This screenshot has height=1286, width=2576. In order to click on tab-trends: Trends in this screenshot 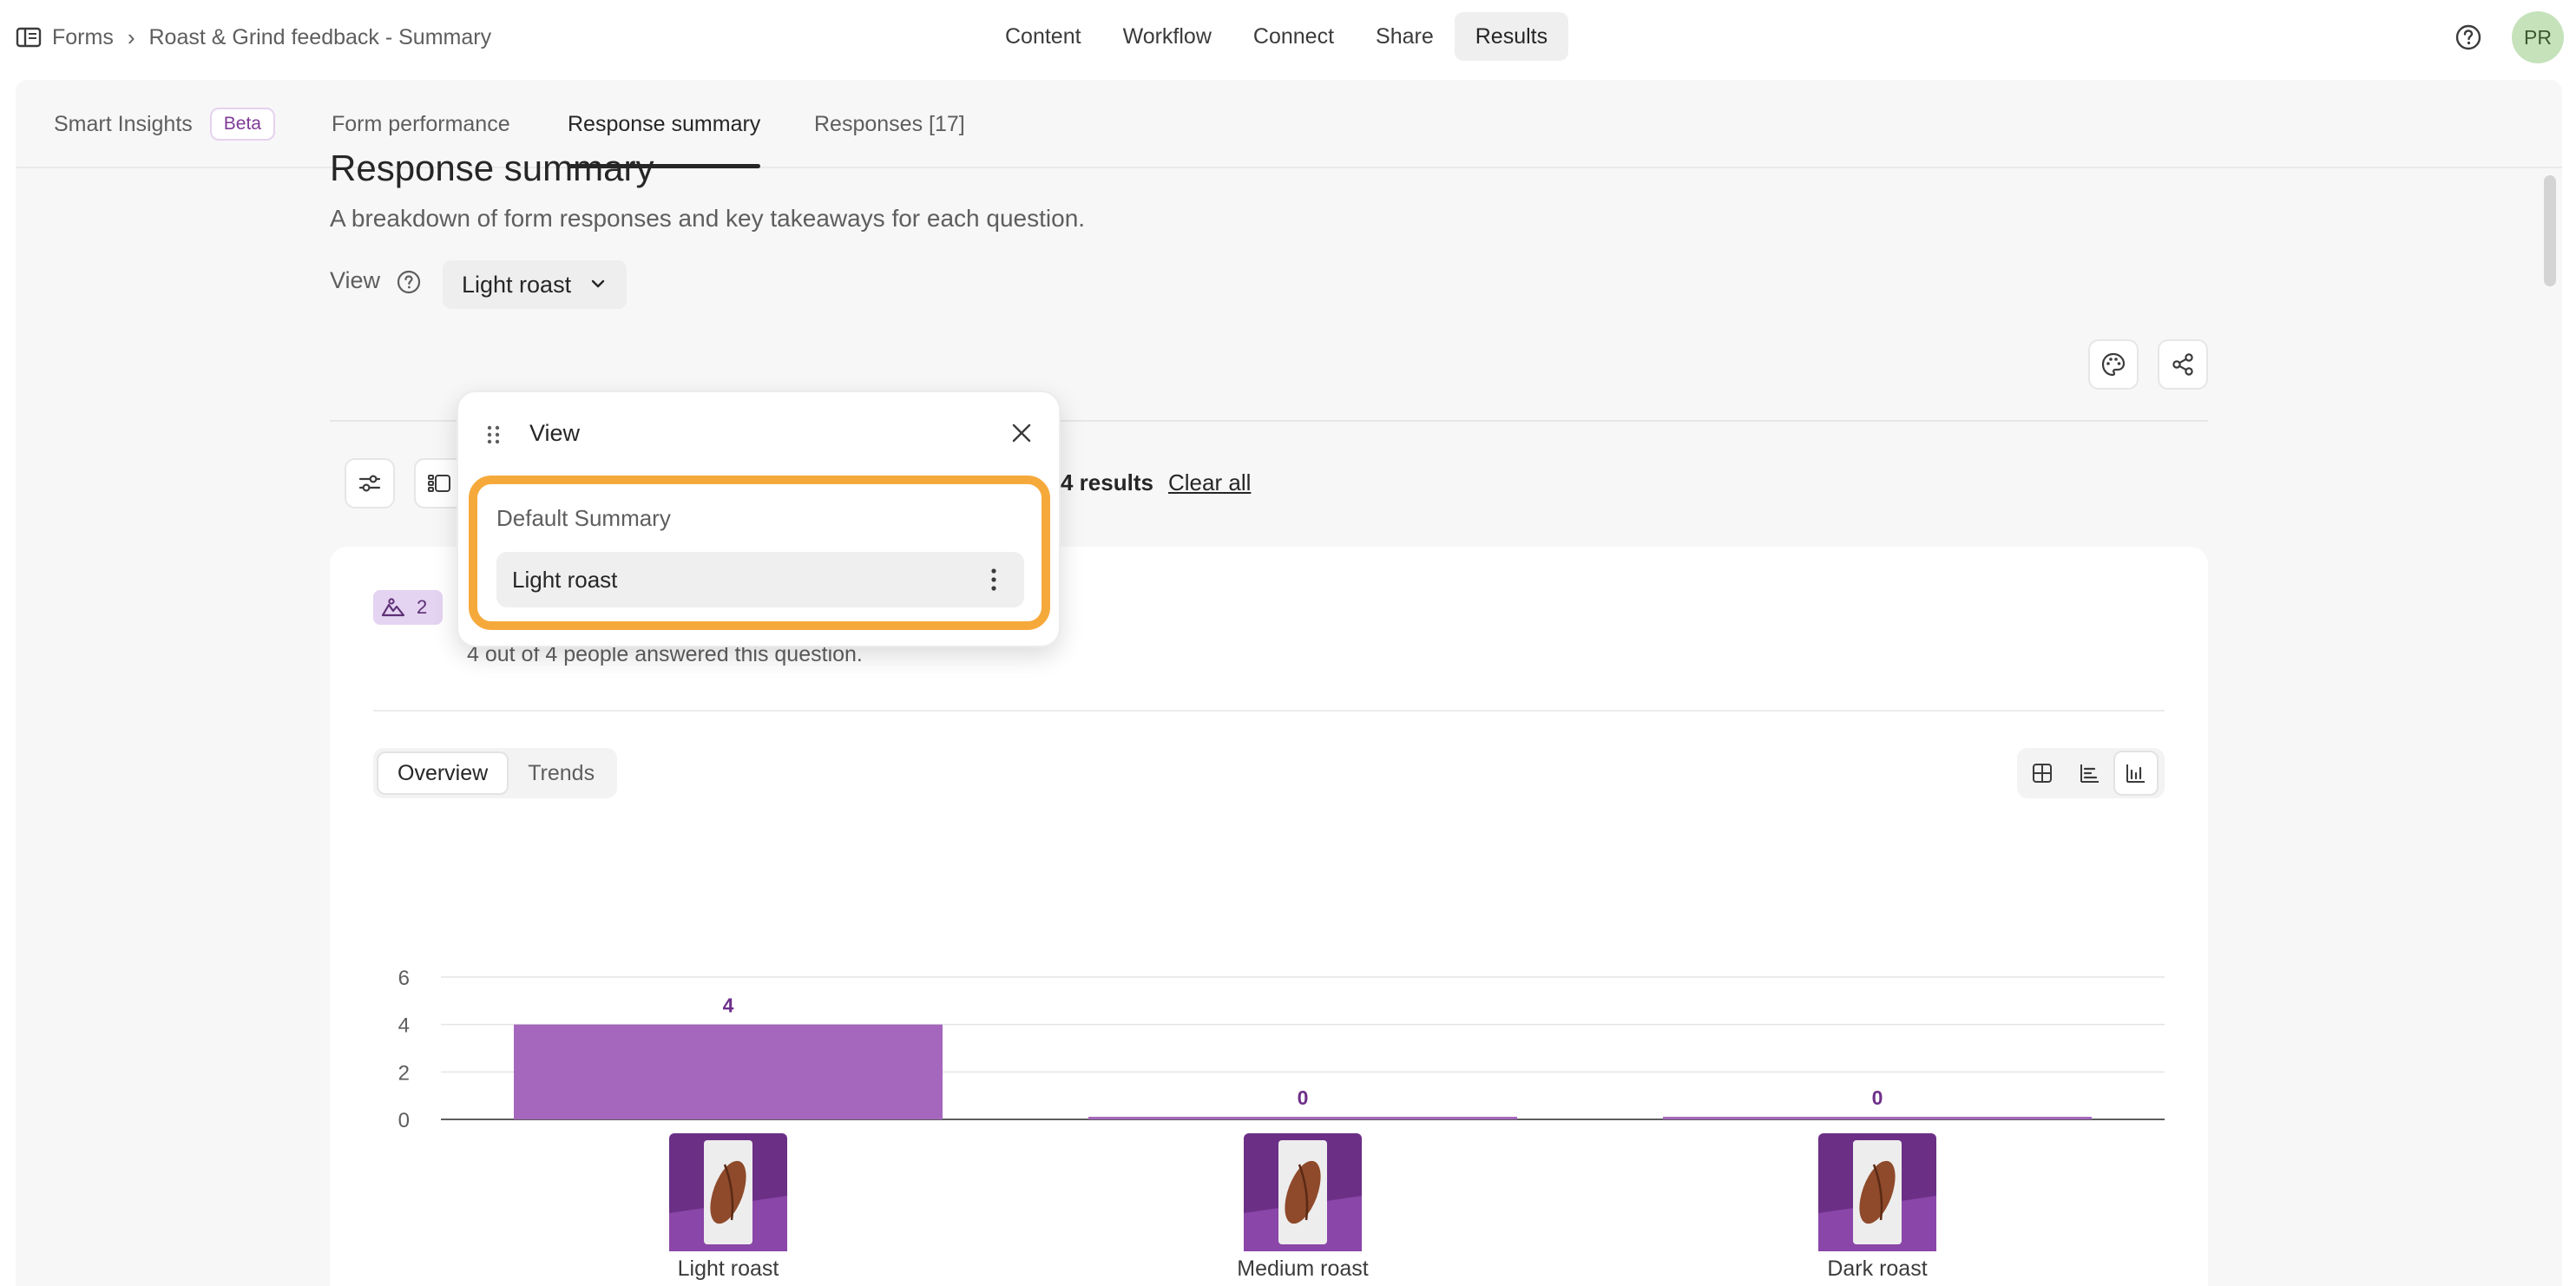, I will do `click(561, 773)`.